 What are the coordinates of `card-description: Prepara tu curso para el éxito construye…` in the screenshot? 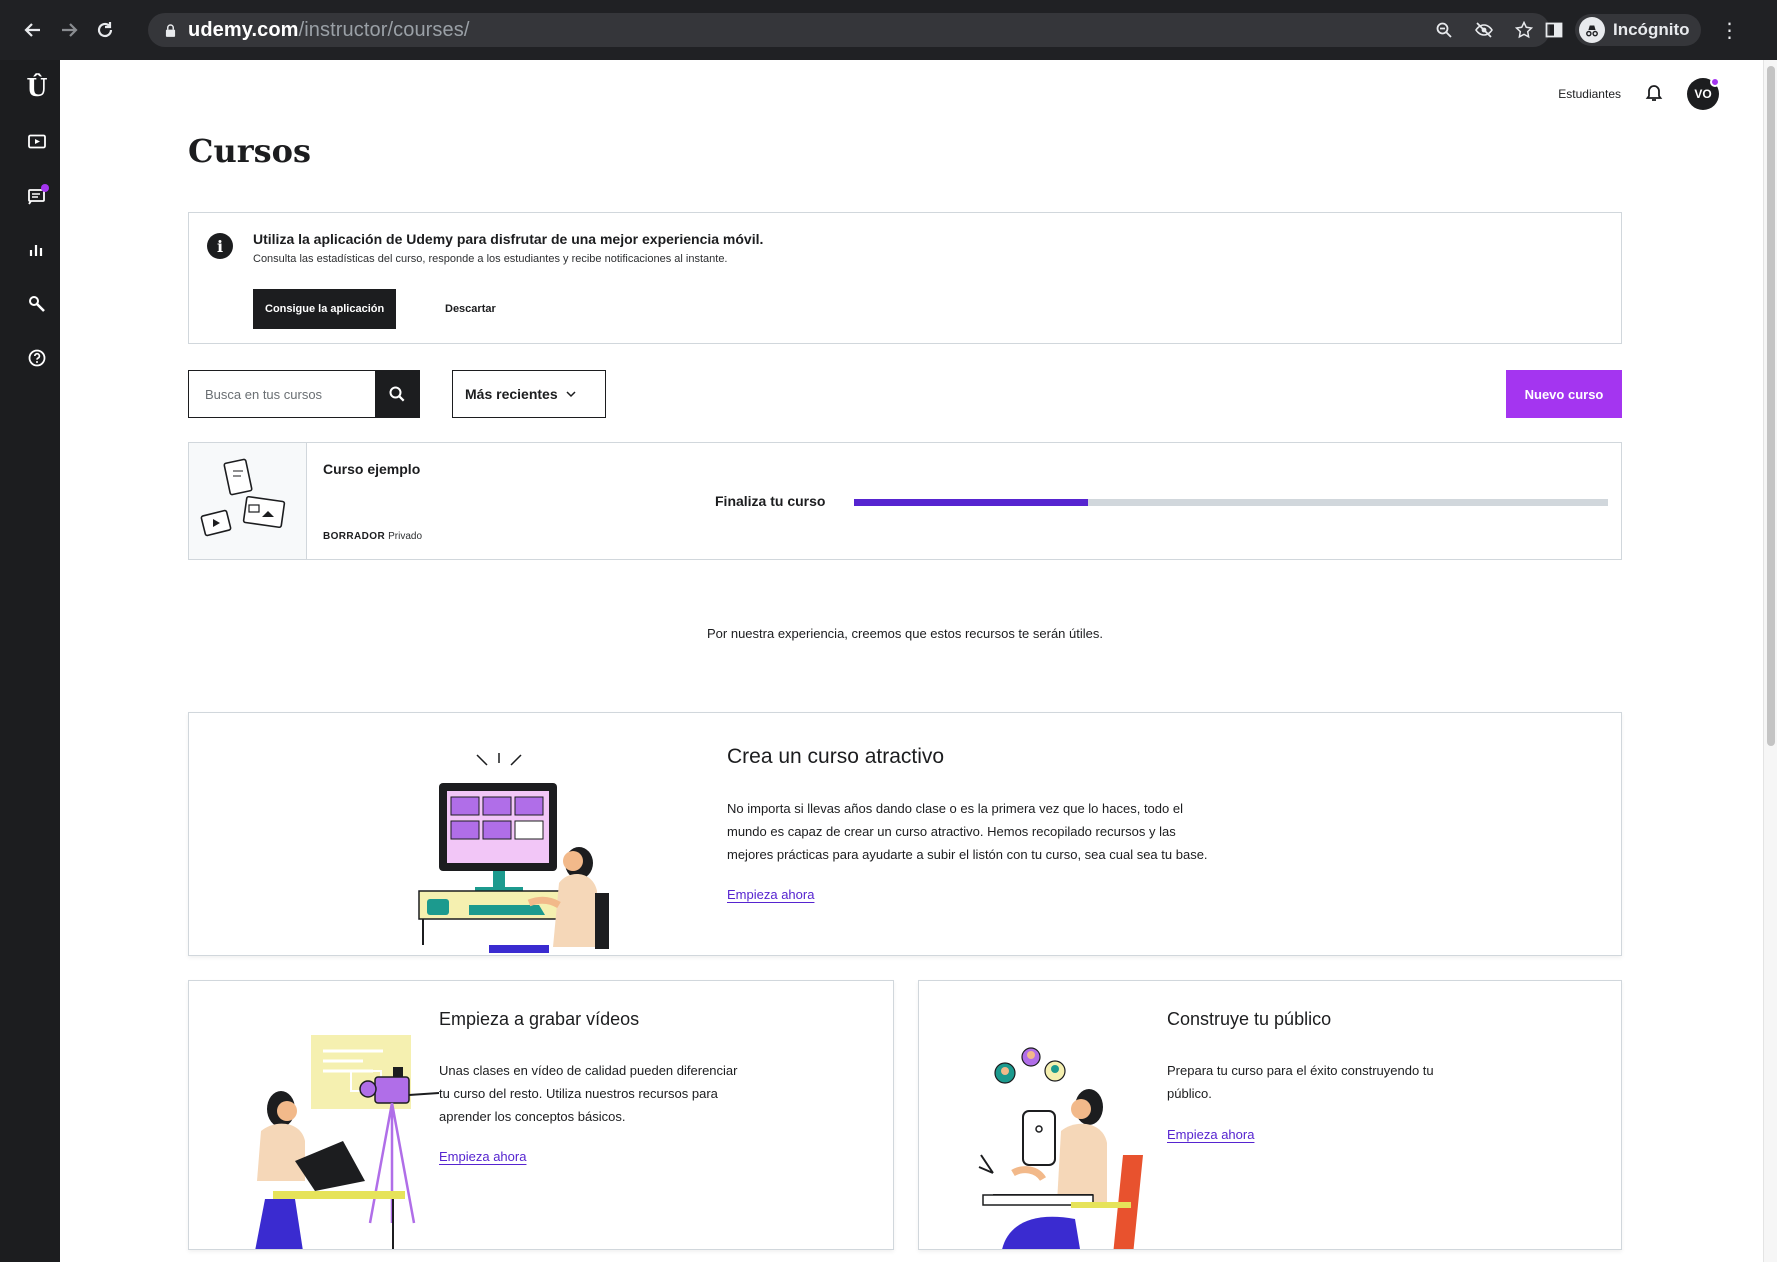 It's located at (1300, 1082).